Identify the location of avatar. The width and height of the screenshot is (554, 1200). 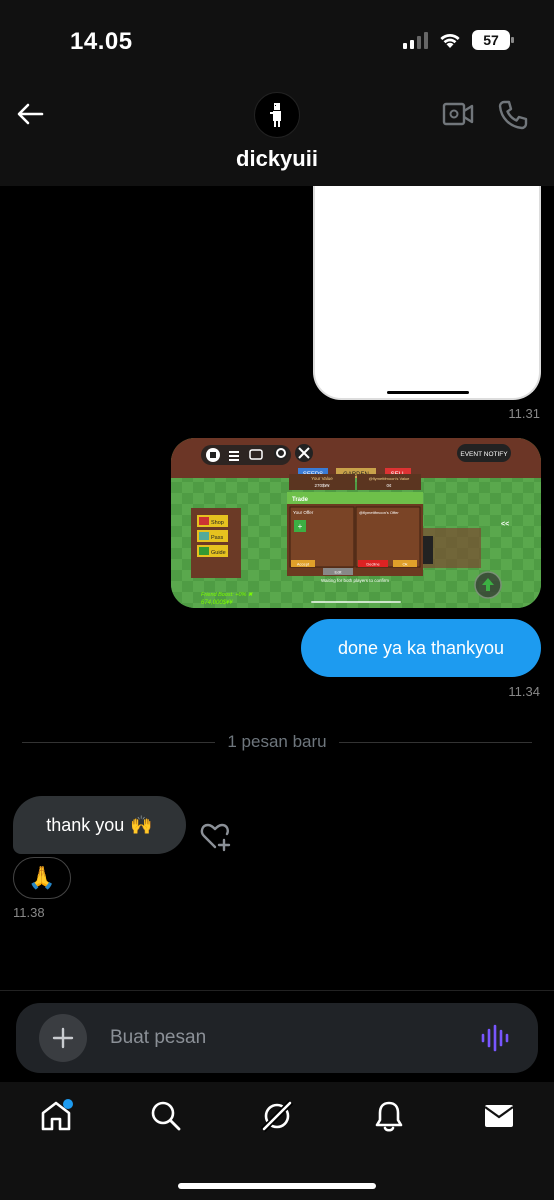
(277, 115).